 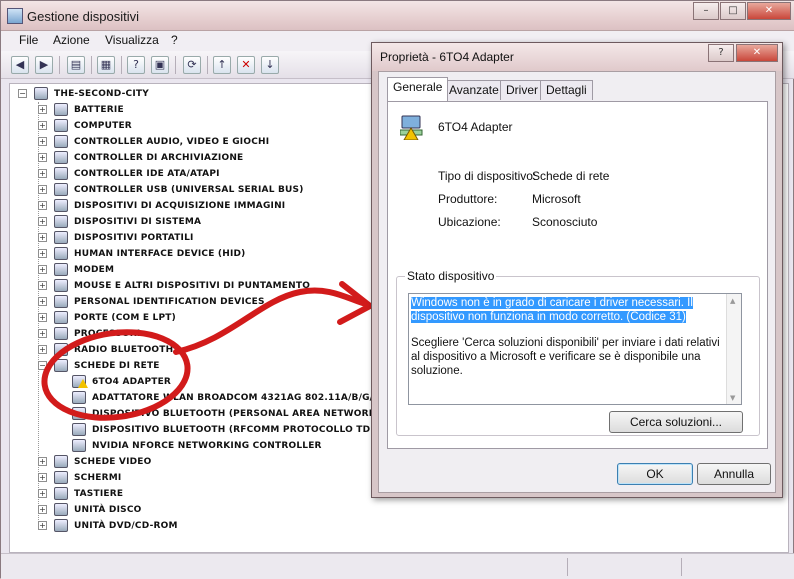 I want to click on tree-item-label: RADIO BLUETOOTH, so click(x=124, y=350).